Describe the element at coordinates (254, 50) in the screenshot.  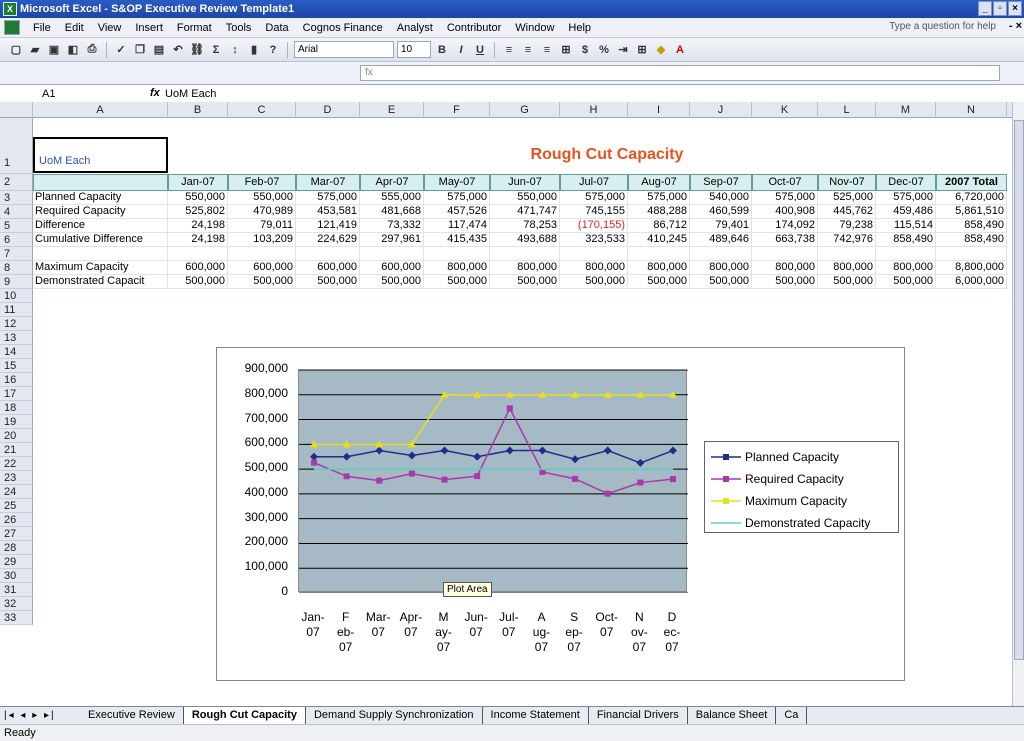
I see `chart-wizard-icon: ▮` at that location.